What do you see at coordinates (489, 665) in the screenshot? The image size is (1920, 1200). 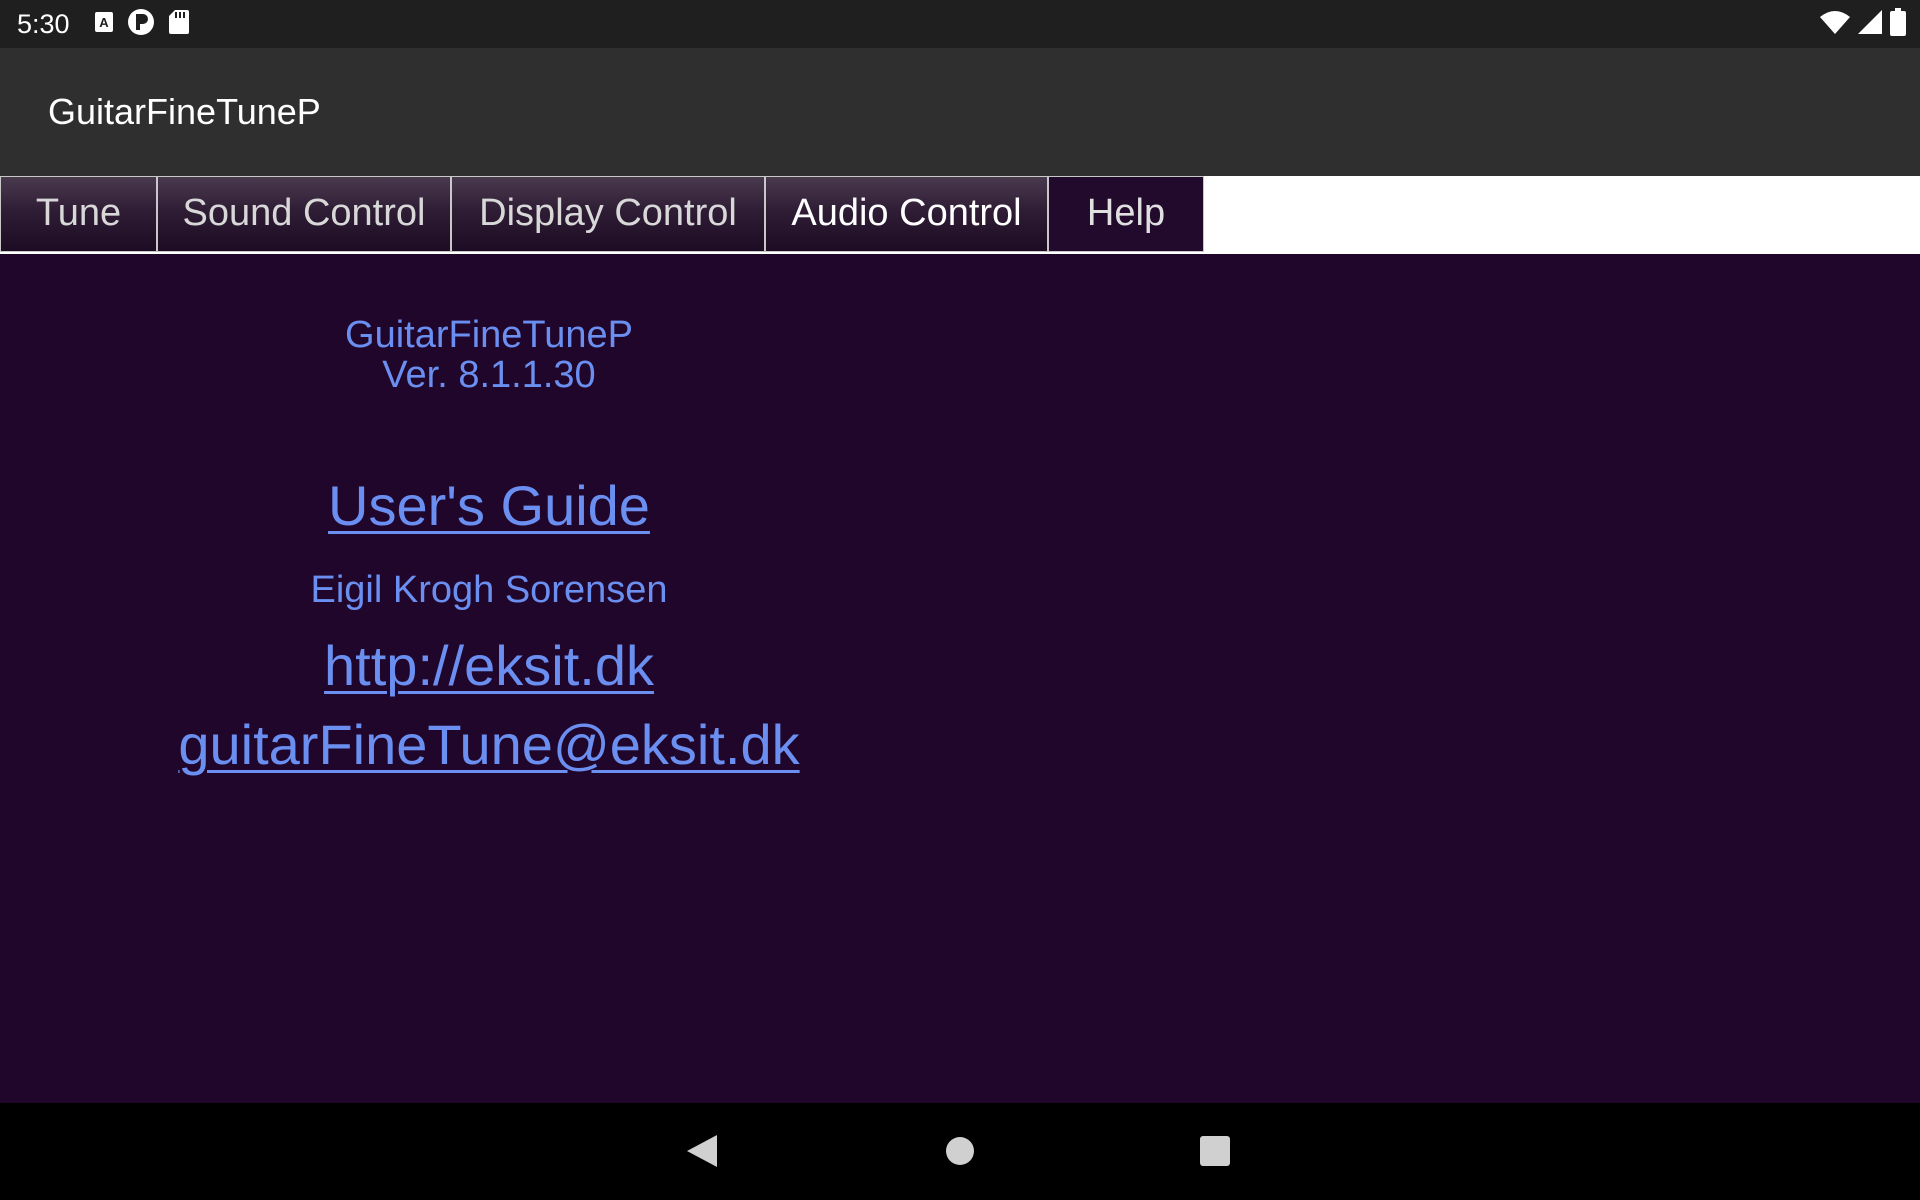 I see `website-link: http://eksit.dk` at bounding box center [489, 665].